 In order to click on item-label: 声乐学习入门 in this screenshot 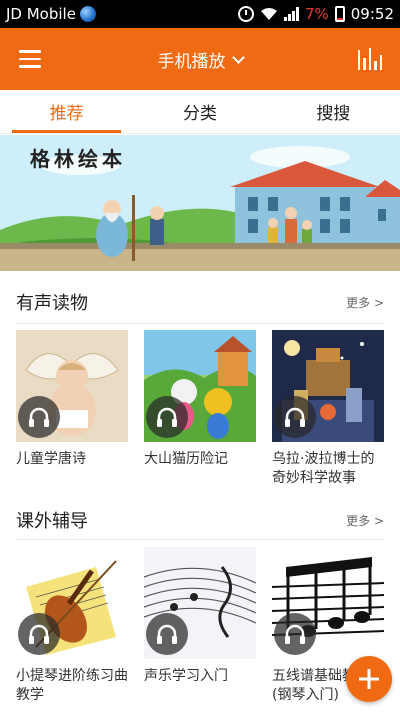, I will do `click(186, 676)`.